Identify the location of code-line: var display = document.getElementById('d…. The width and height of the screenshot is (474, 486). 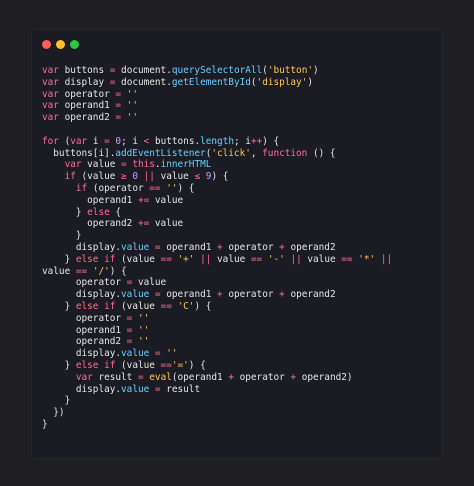
(240, 83).